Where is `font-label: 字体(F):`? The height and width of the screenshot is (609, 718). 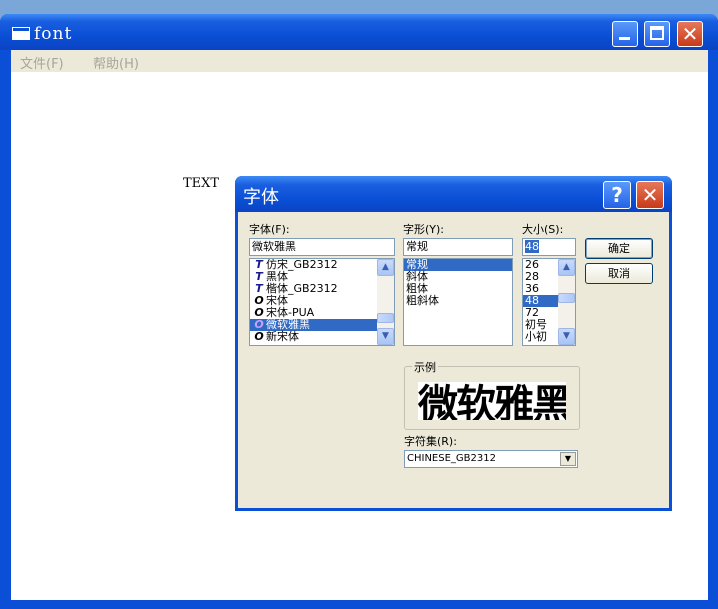 font-label: 字体(F): is located at coordinates (269, 229).